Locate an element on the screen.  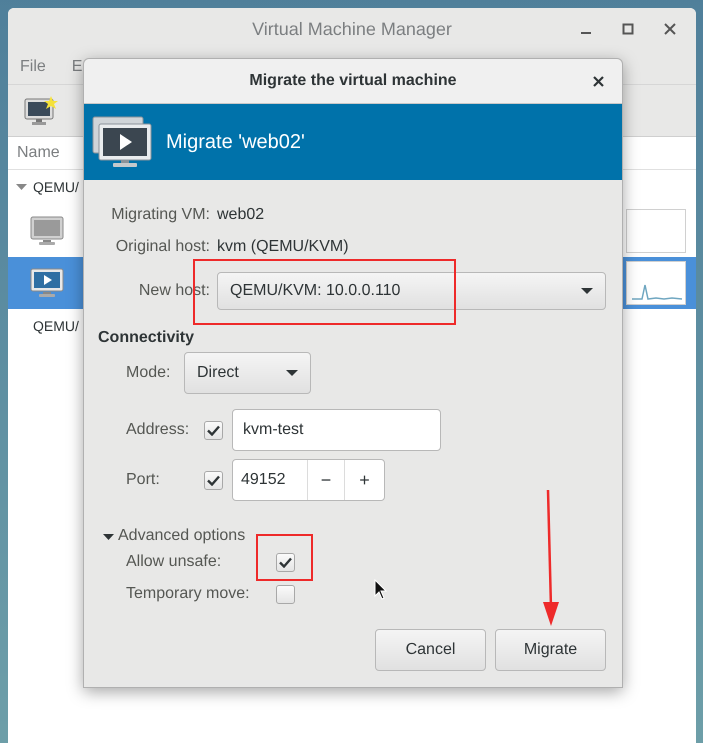
column-header: Name is located at coordinates (38, 153).